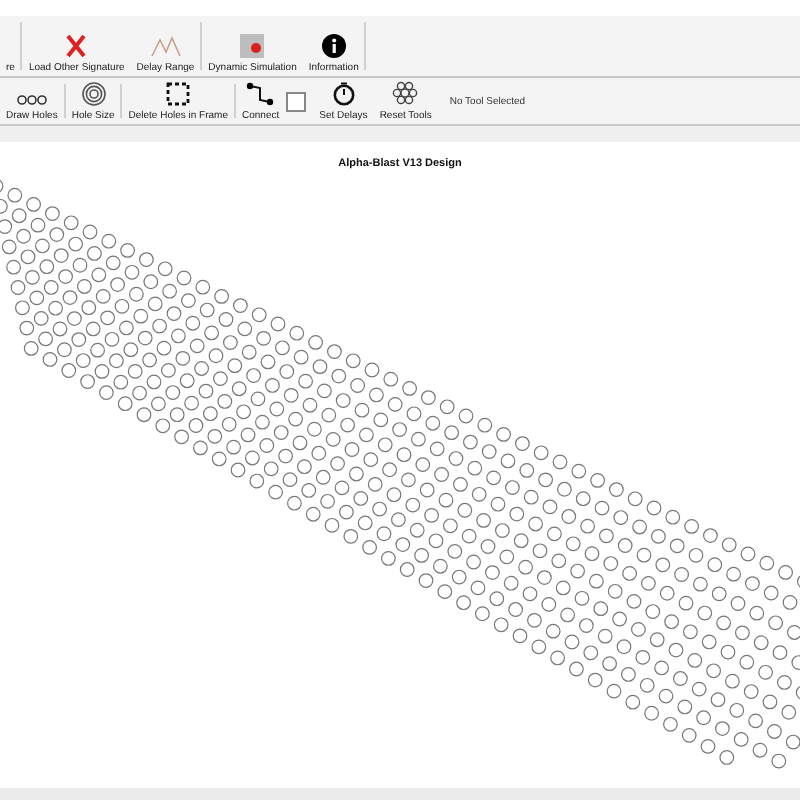 The height and width of the screenshot is (800, 800). What do you see at coordinates (178, 94) in the screenshot?
I see `dashed-frame-icon` at bounding box center [178, 94].